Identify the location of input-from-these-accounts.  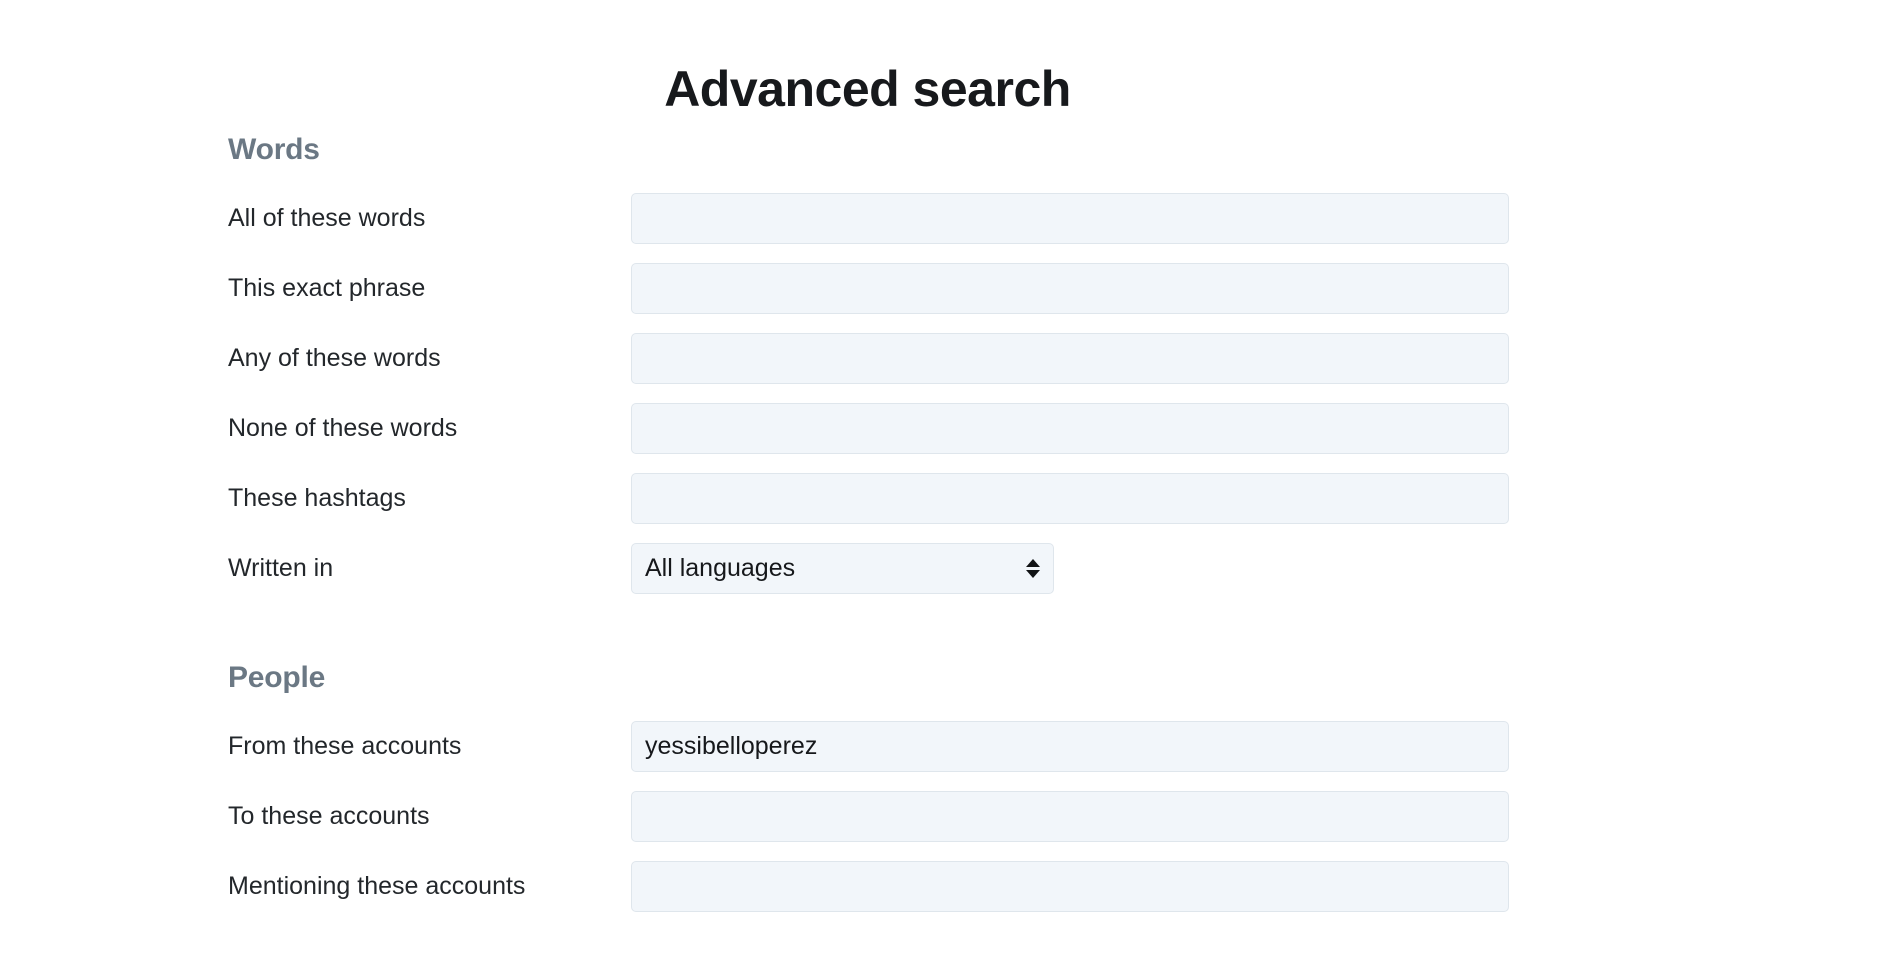
(1070, 746).